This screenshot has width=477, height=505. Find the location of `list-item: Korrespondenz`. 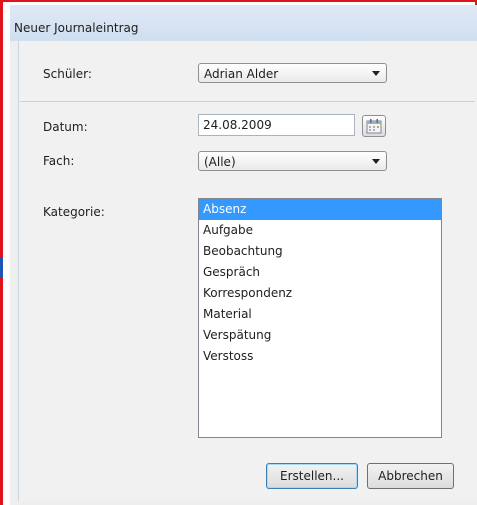

list-item: Korrespondenz is located at coordinates (320, 293).